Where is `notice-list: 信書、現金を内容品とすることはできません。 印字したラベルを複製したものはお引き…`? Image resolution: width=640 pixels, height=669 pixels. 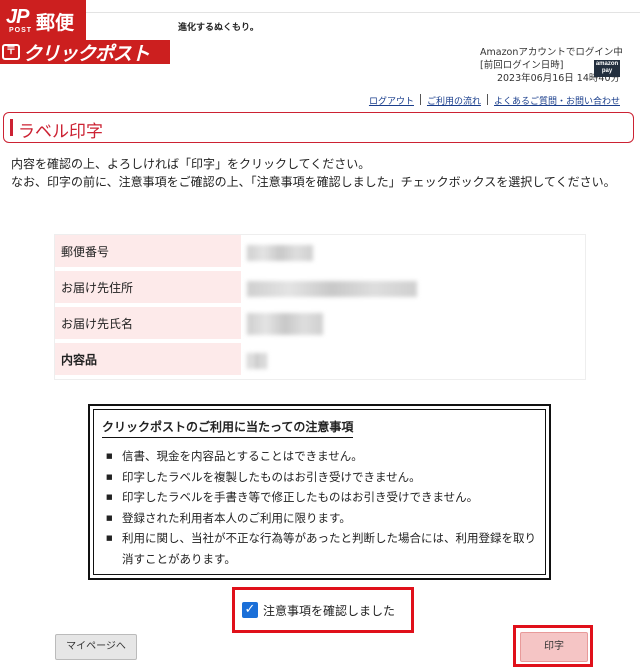
notice-list: 信書、現金を内容品とすることはできません。 印字したラベルを複製したものはお引き… is located at coordinates (324, 507).